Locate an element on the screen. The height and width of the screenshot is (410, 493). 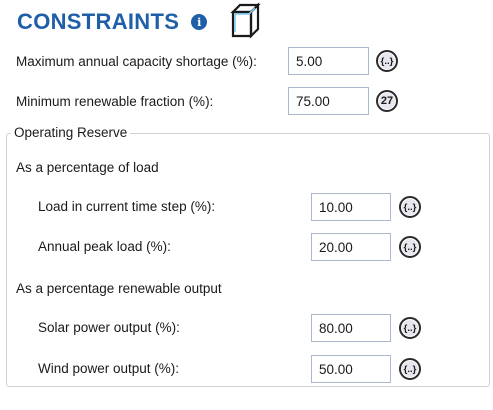
load-current-step-label: Load in current time step (%): is located at coordinates (127, 206).